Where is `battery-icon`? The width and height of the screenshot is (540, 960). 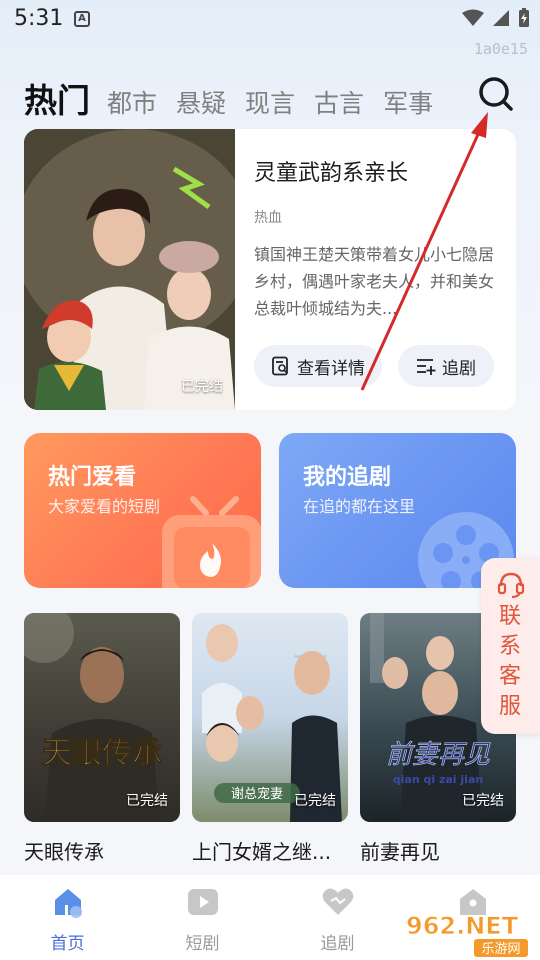 battery-icon is located at coordinates (524, 17).